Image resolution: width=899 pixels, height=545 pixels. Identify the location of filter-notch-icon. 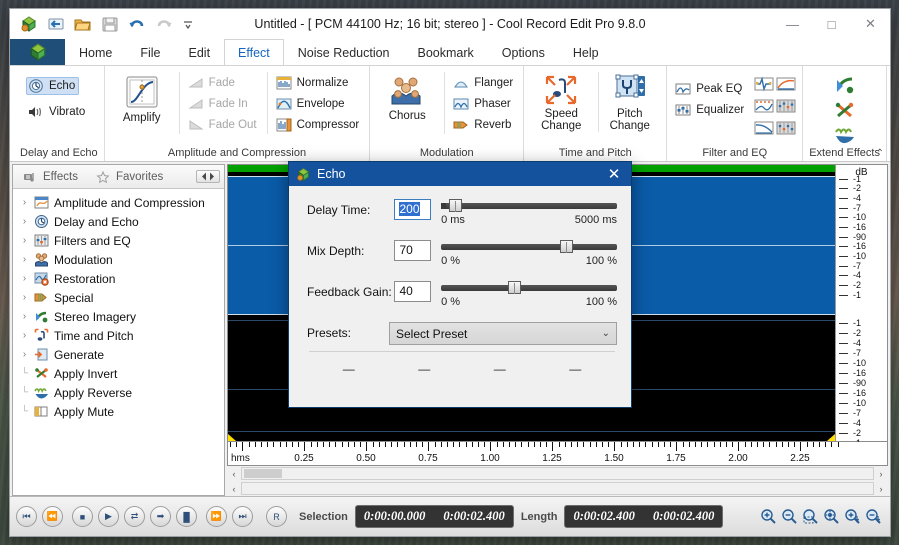
(764, 84).